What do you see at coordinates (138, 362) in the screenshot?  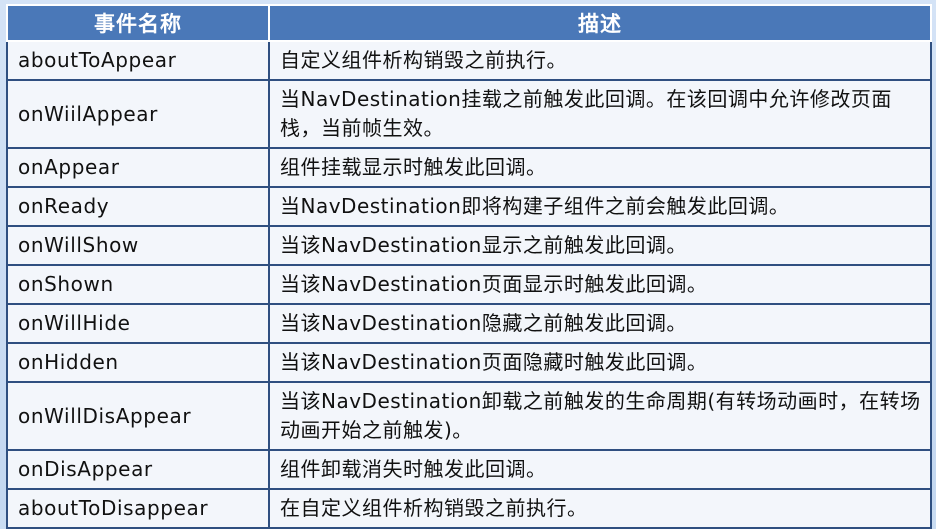 I see `event-name-cell: onHidden` at bounding box center [138, 362].